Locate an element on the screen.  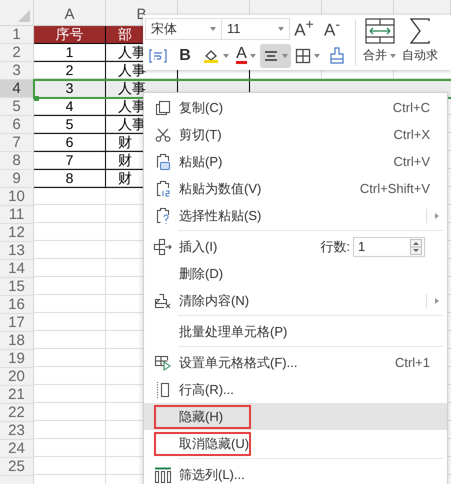
keyboard-shortcut: Ctrl+C is located at coordinates (411, 107).